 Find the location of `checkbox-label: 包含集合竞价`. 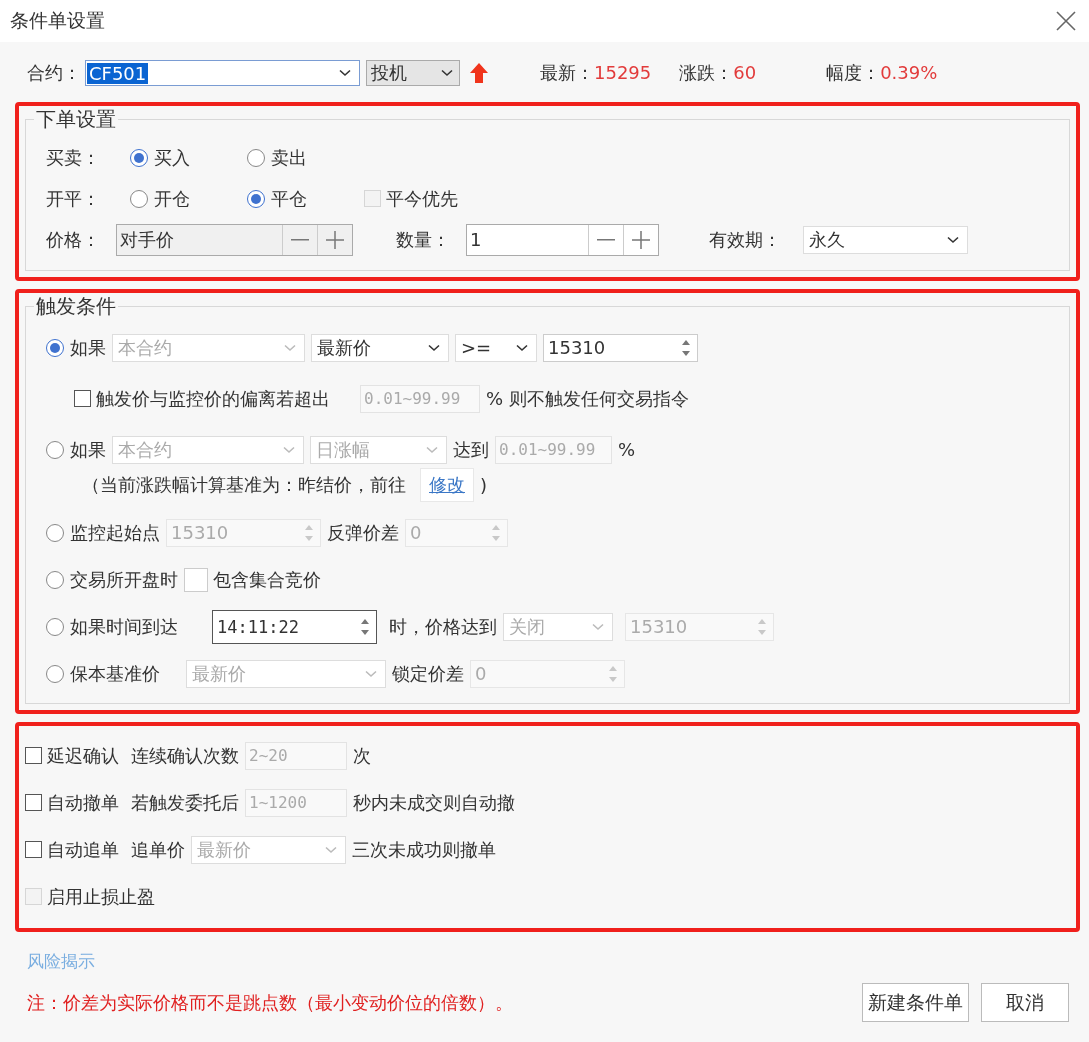

checkbox-label: 包含集合竞价 is located at coordinates (267, 579).